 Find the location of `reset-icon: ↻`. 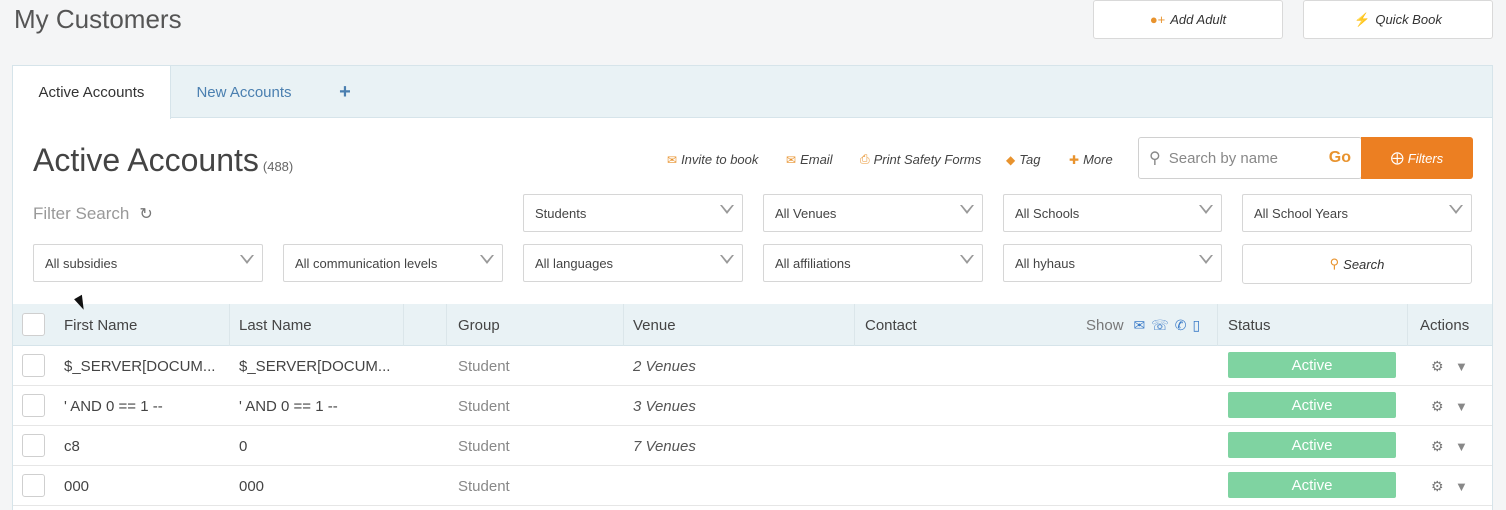

reset-icon: ↻ is located at coordinates (145, 214).